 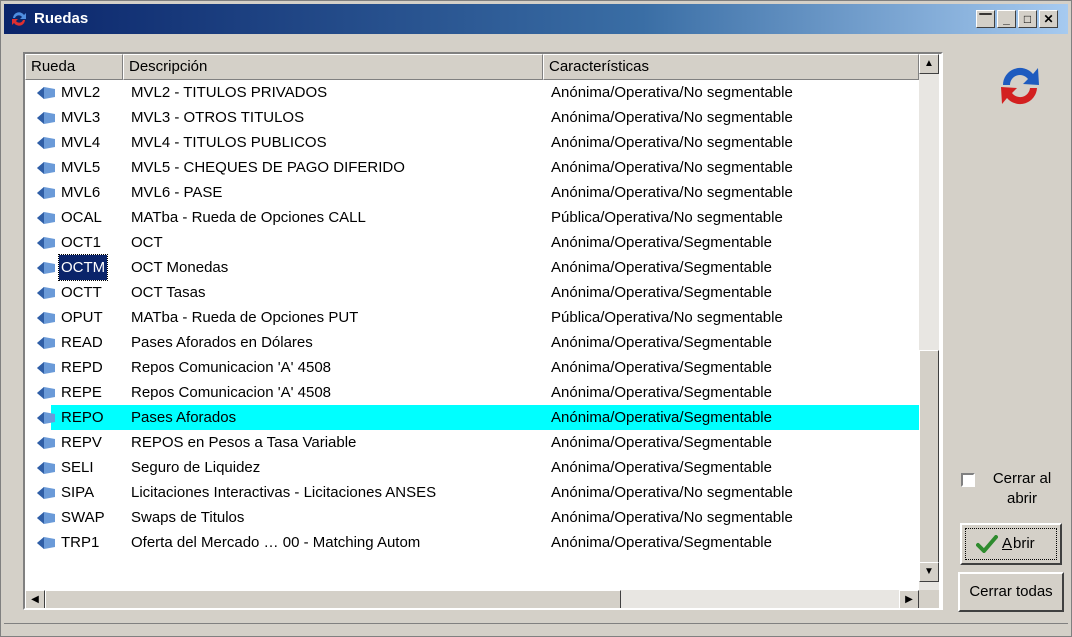 I want to click on abrir-accel: A, so click(x=1007, y=543).